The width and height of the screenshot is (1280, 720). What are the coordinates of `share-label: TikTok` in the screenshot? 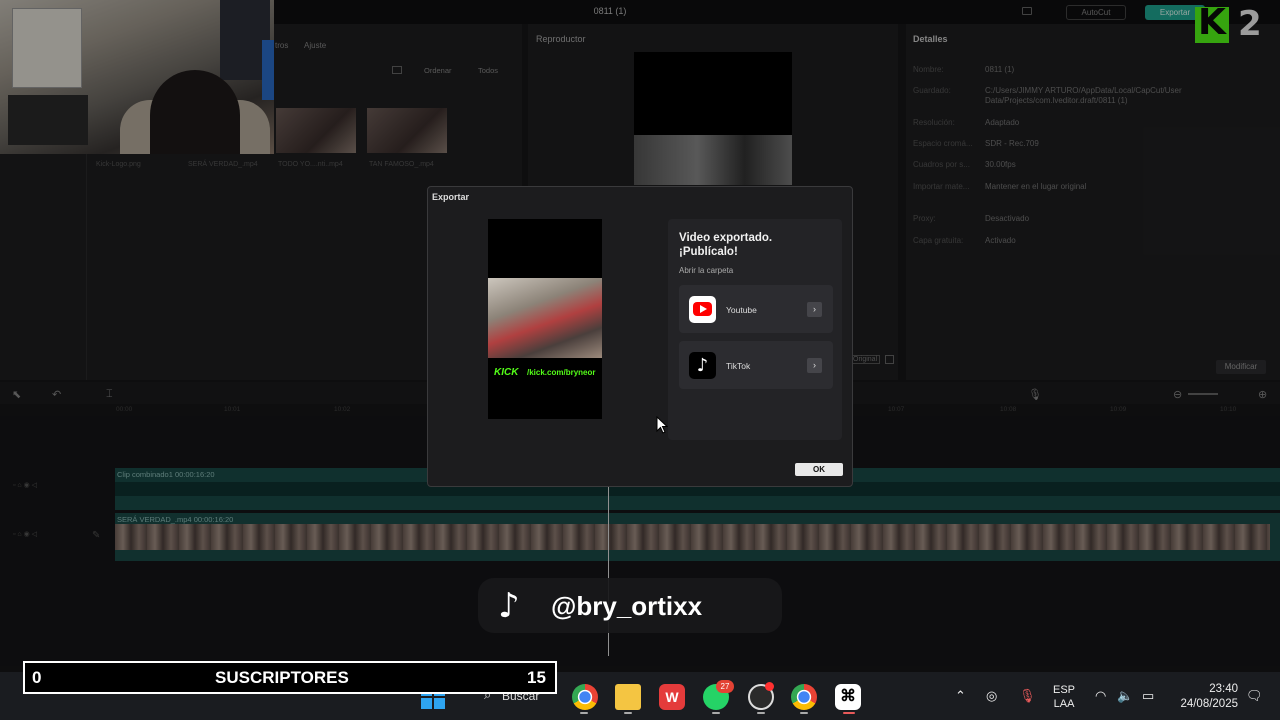 It's located at (738, 366).